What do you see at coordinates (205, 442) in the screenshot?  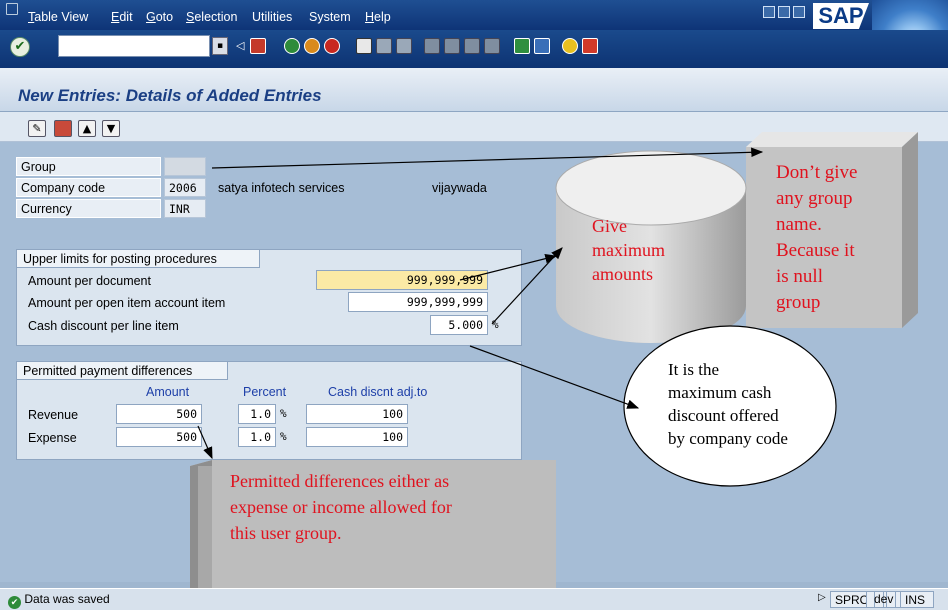 I see `differences-arrow` at bounding box center [205, 442].